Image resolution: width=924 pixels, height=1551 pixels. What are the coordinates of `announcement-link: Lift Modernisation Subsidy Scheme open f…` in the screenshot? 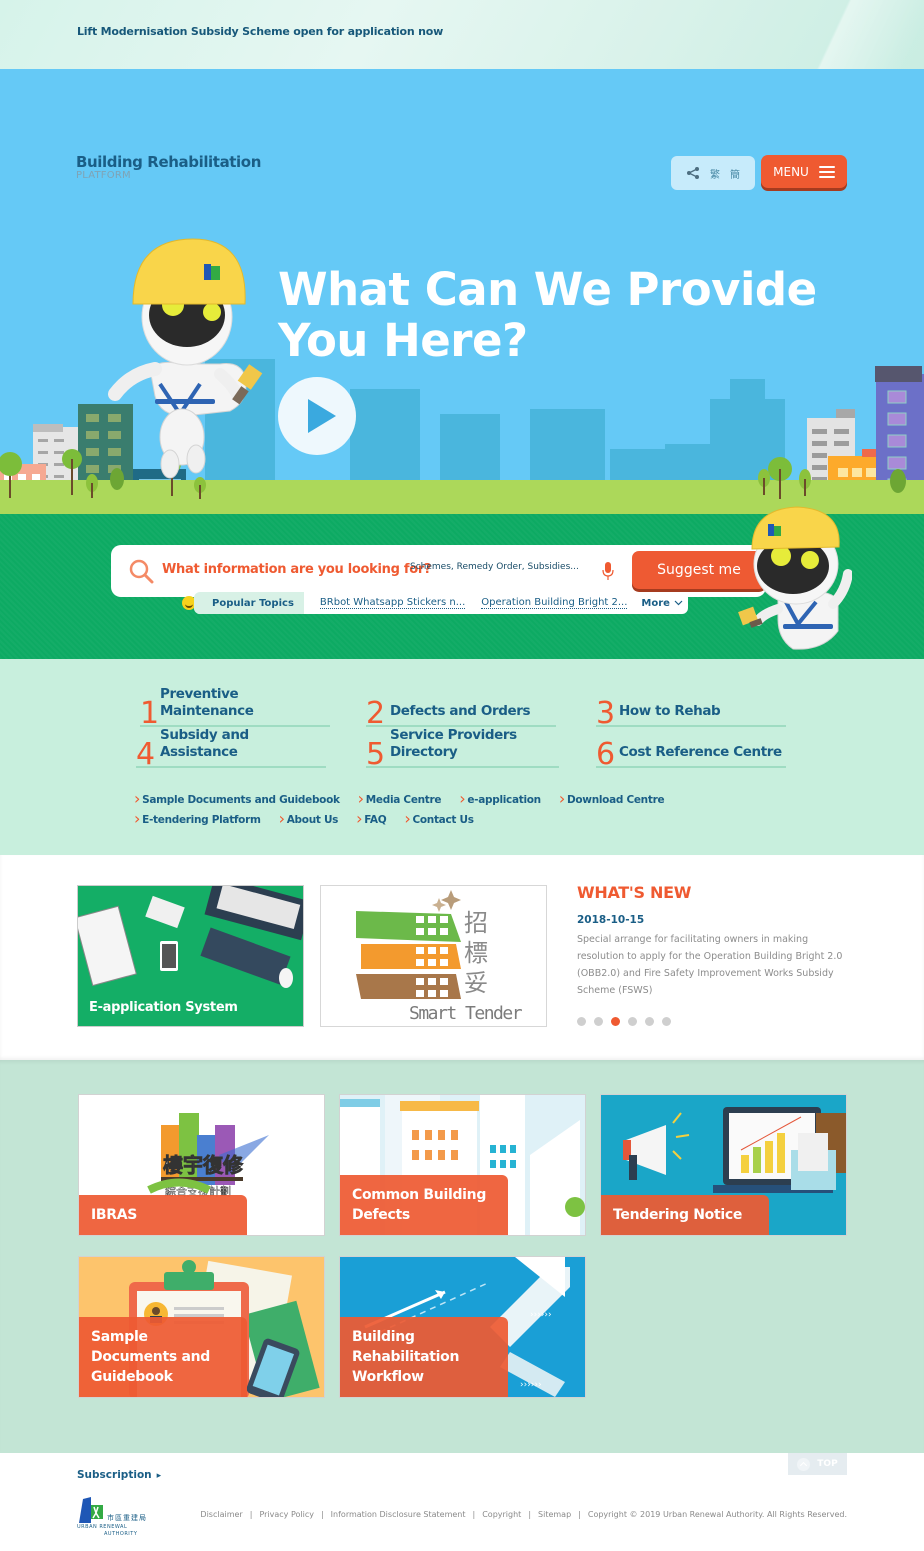 It's located at (260, 31).